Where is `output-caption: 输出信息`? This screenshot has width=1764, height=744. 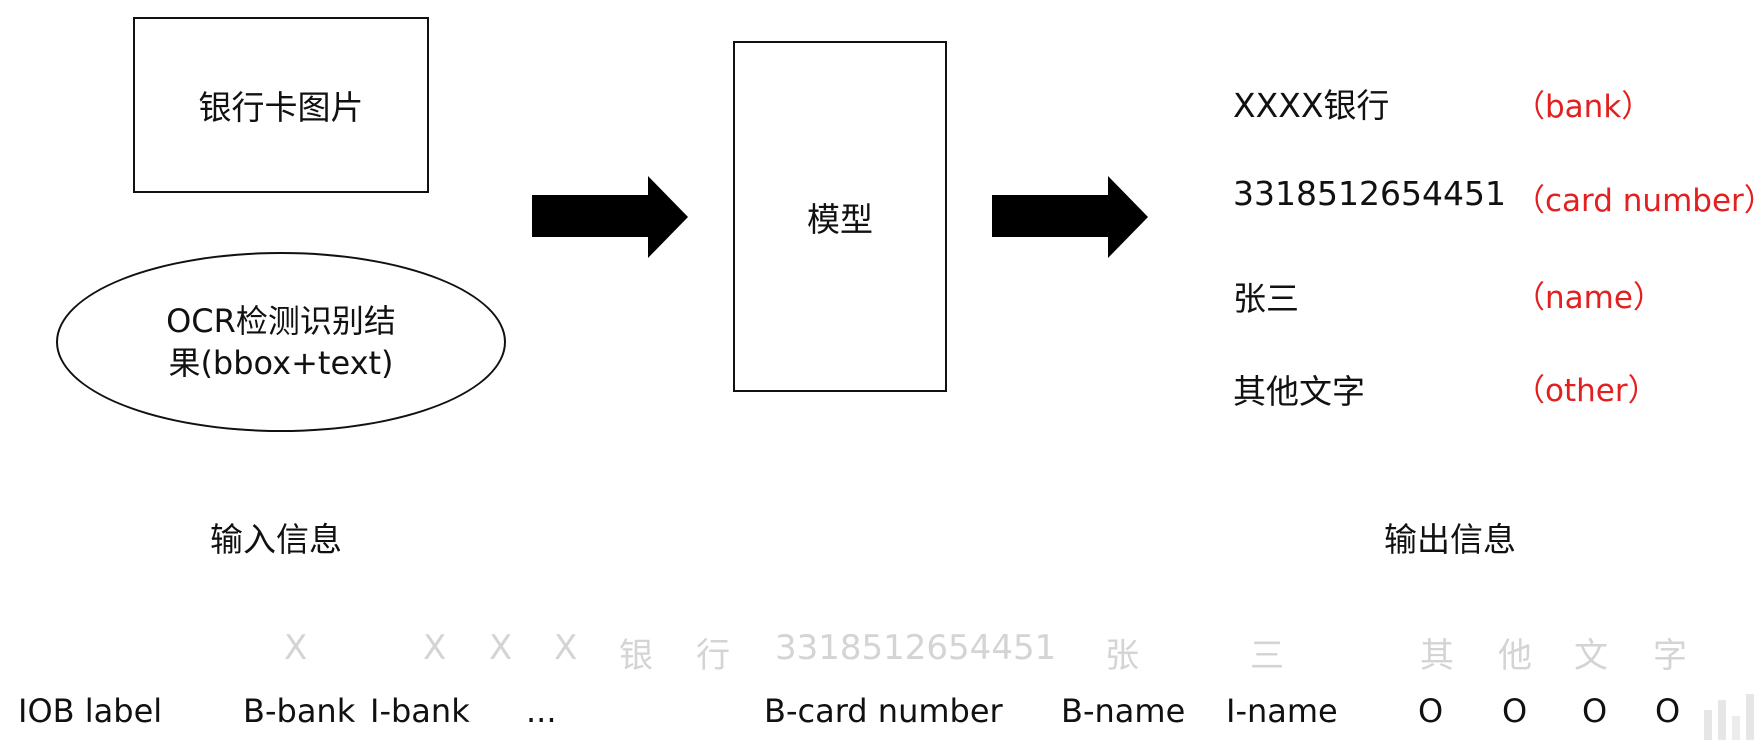
output-caption: 输出信息 is located at coordinates (1450, 539).